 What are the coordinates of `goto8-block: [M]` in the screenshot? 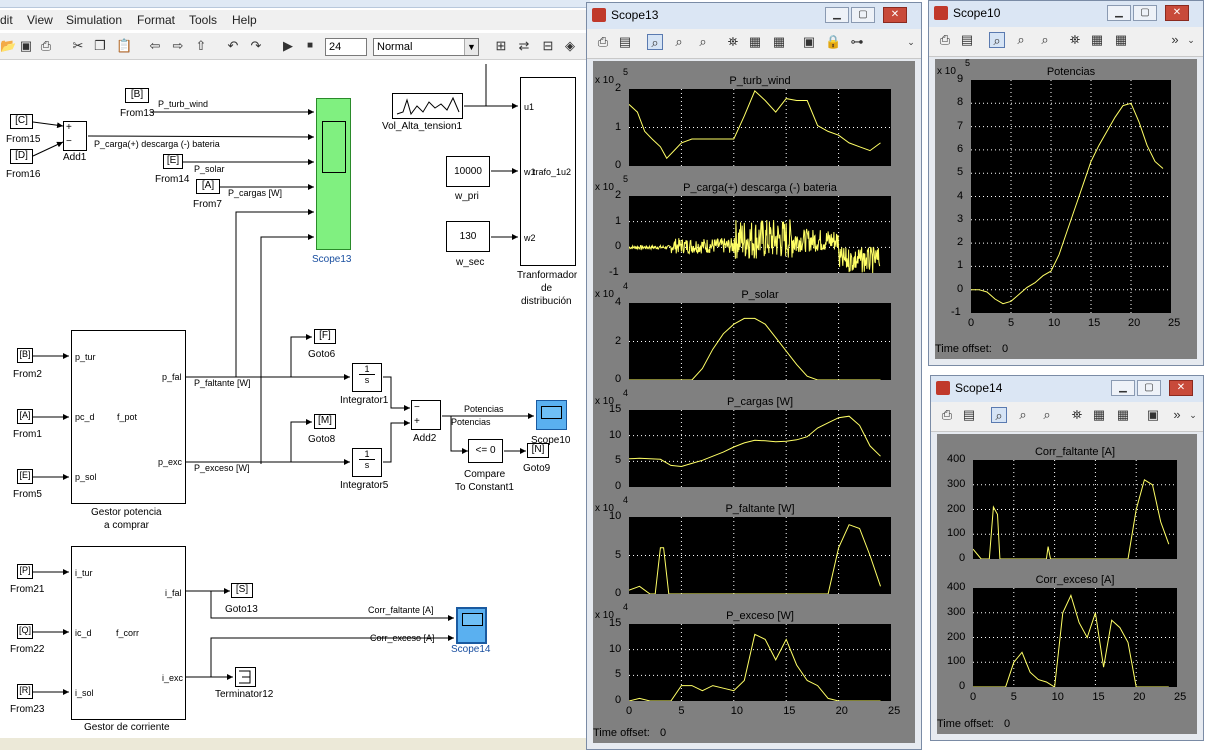 It's located at (325, 421).